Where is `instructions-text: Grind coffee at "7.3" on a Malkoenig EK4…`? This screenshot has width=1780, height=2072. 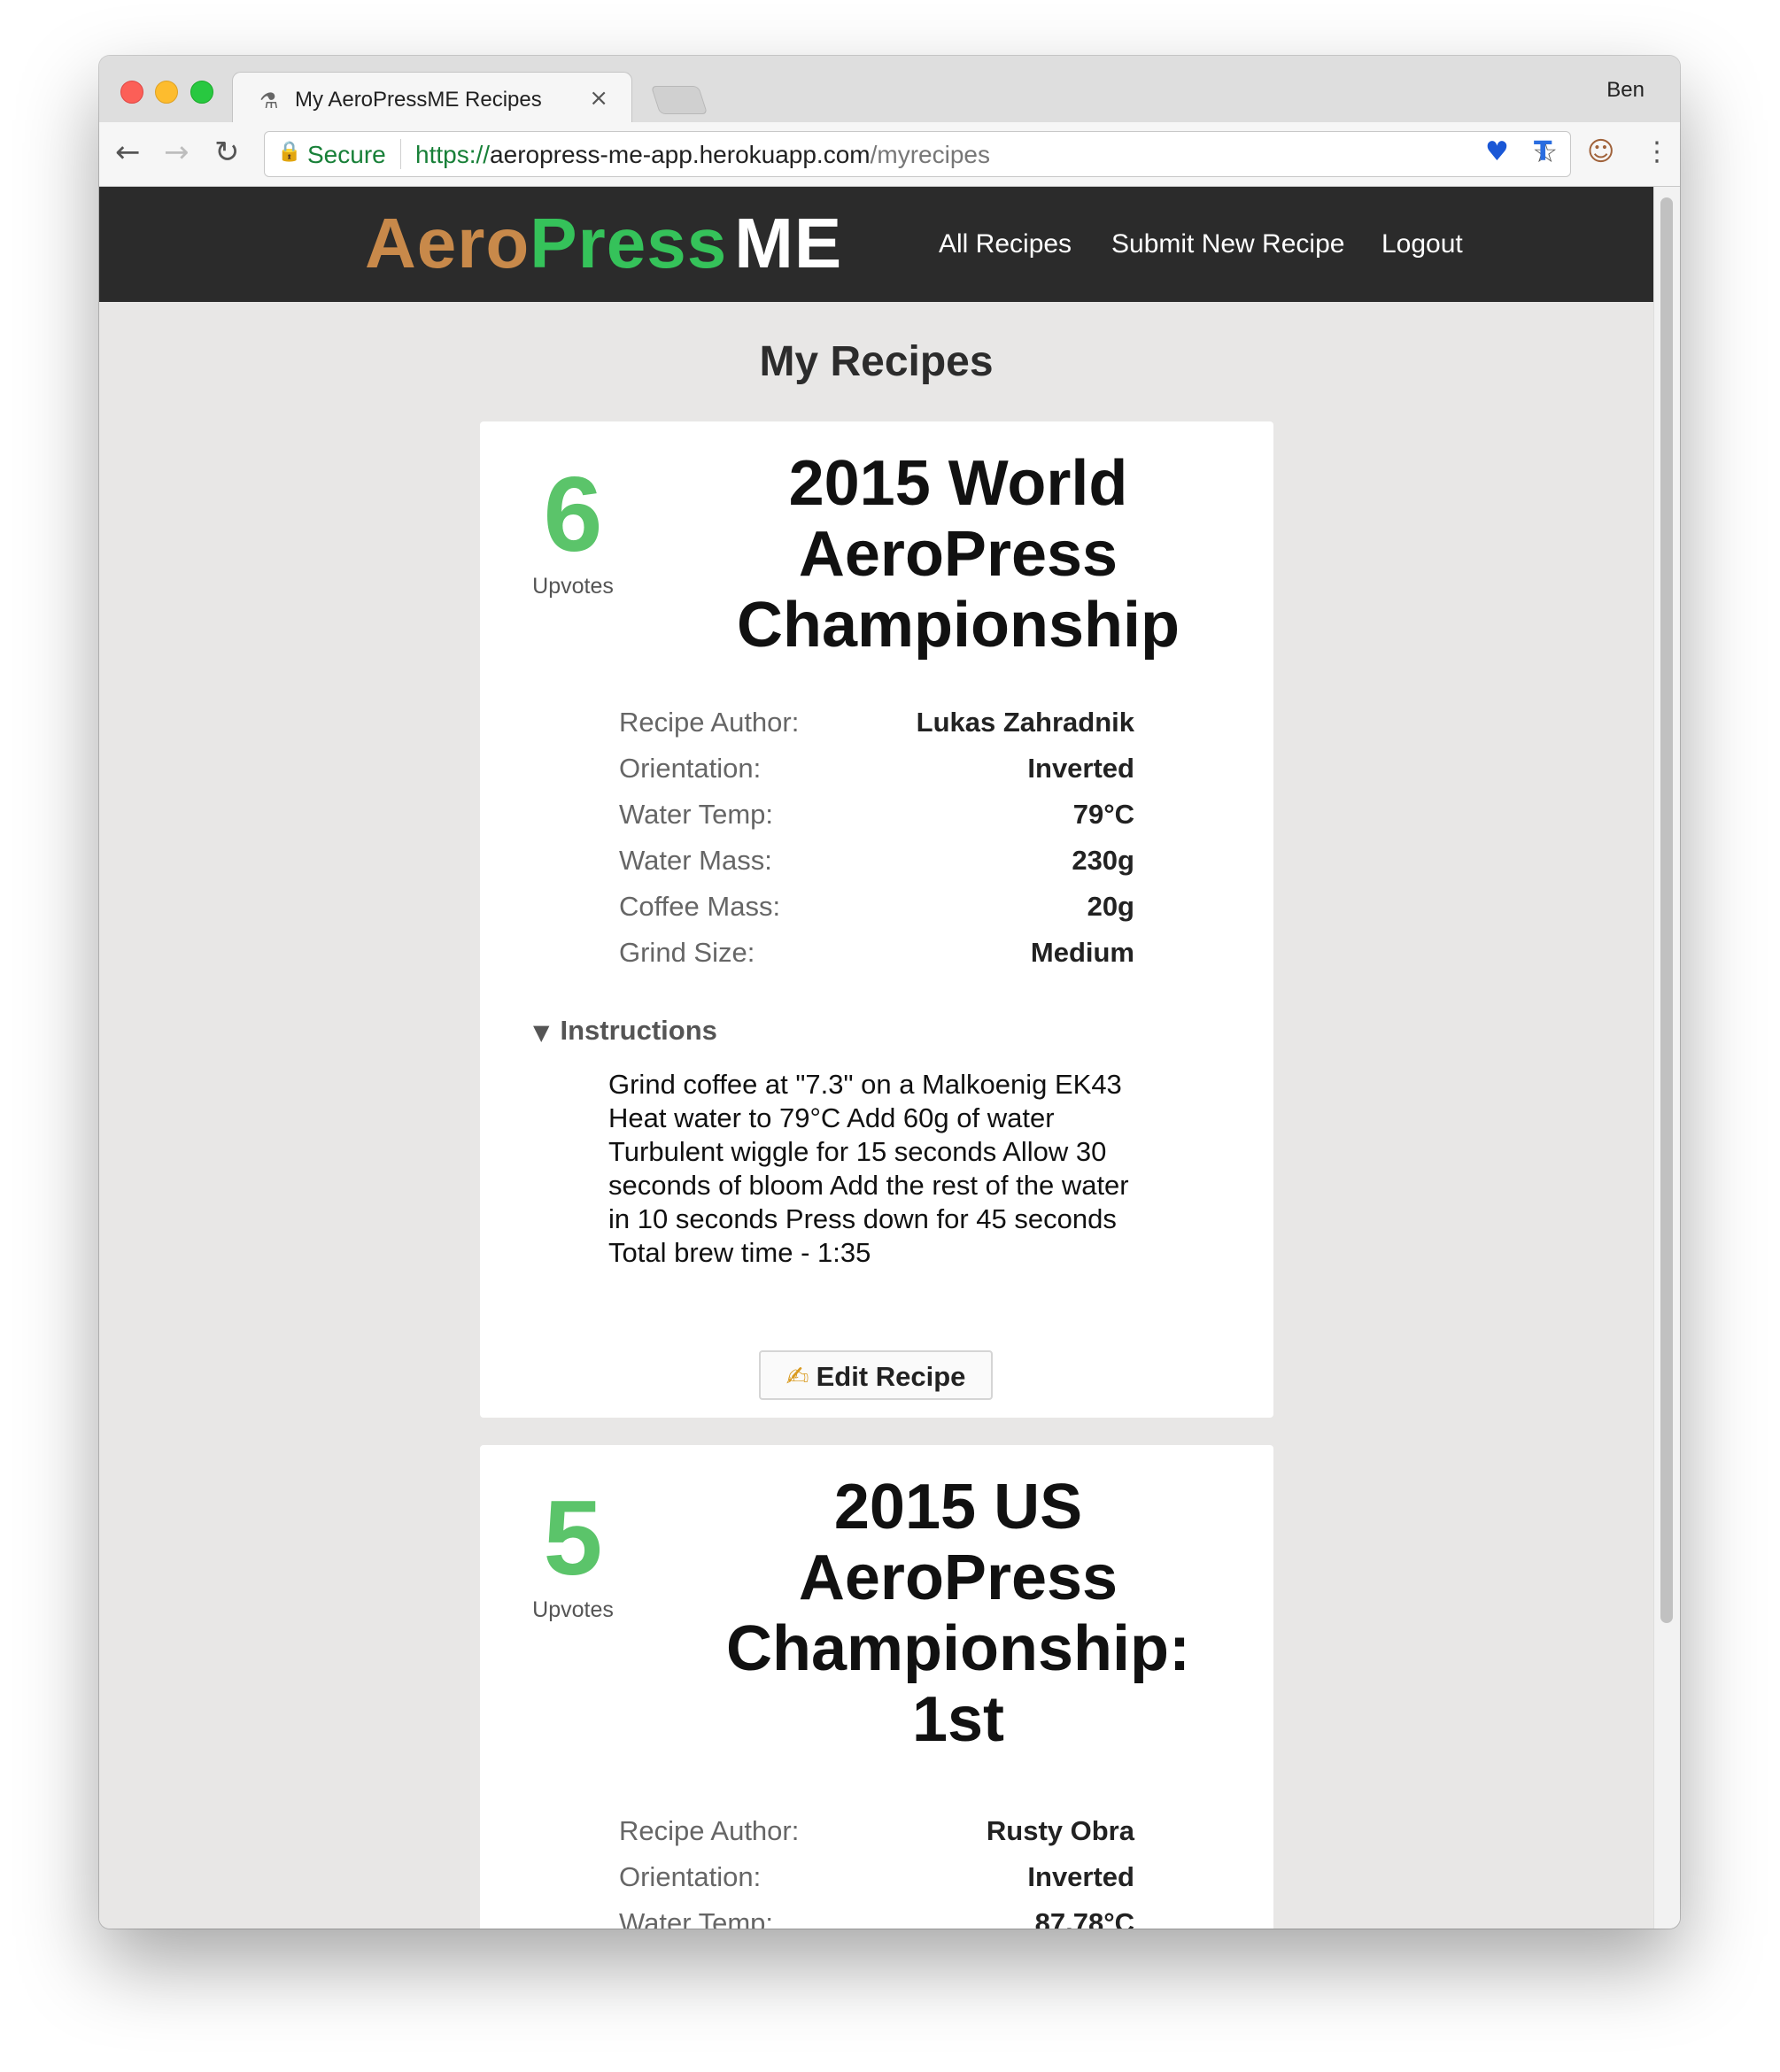
instructions-text: Grind coffee at "7.3" on a Malkoenig EK4… is located at coordinates (868, 1168).